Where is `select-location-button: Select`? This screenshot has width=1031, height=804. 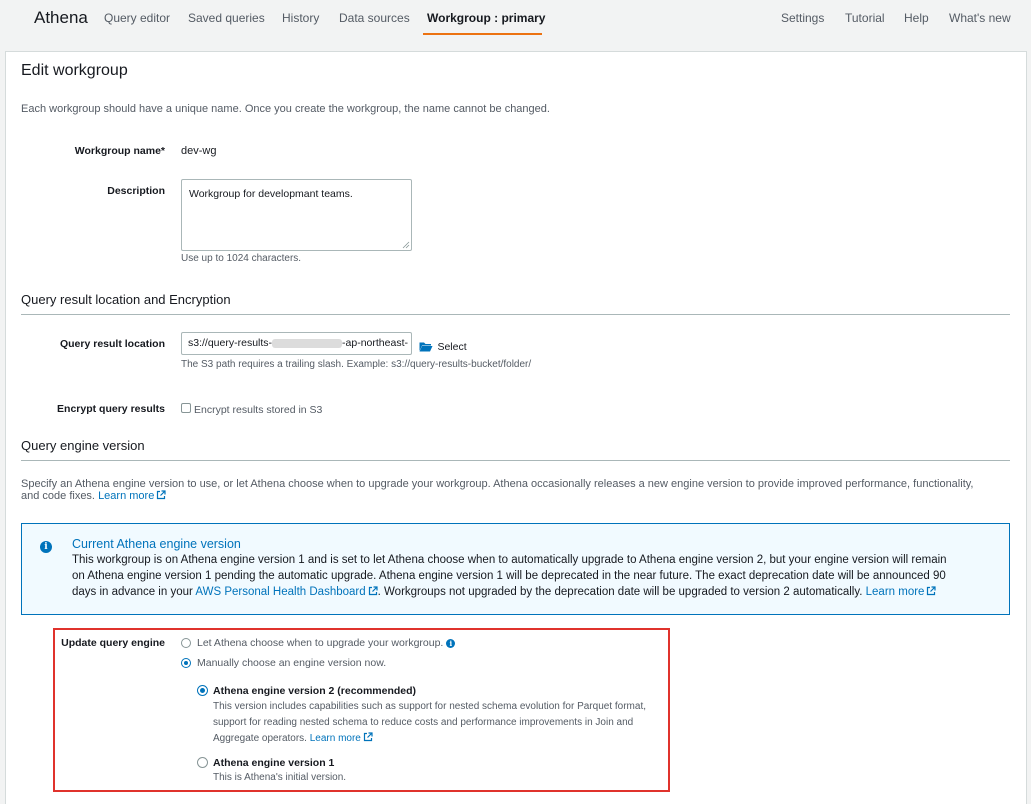
select-location-button: Select is located at coordinates (443, 345).